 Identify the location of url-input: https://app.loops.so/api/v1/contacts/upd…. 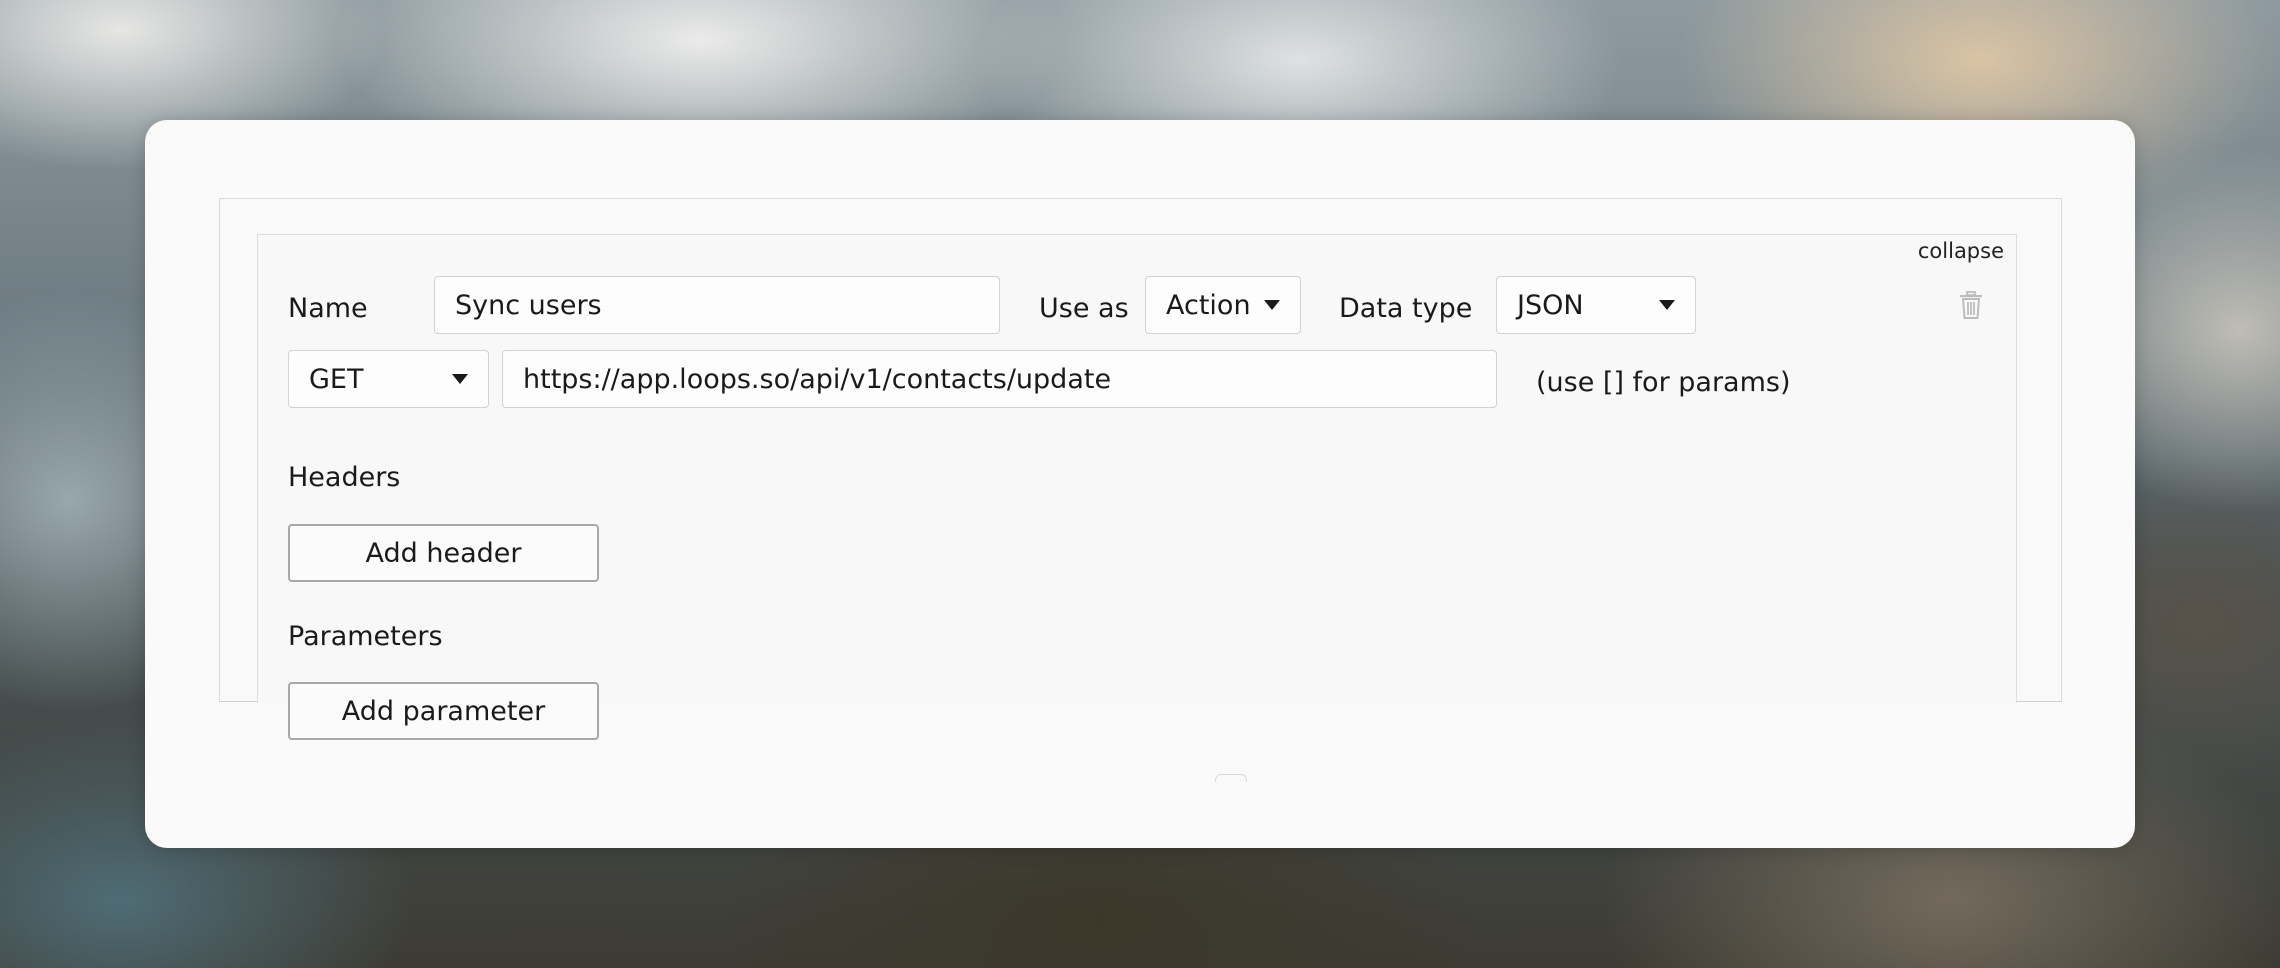
(999, 379).